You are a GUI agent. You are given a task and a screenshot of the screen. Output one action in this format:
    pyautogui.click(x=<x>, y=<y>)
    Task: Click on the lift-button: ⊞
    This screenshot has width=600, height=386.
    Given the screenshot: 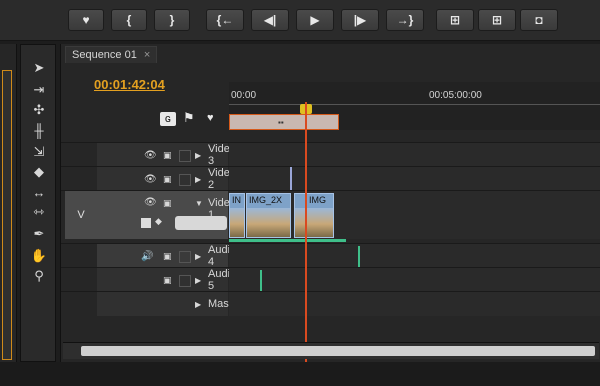 What is the action you would take?
    pyautogui.click(x=455, y=20)
    